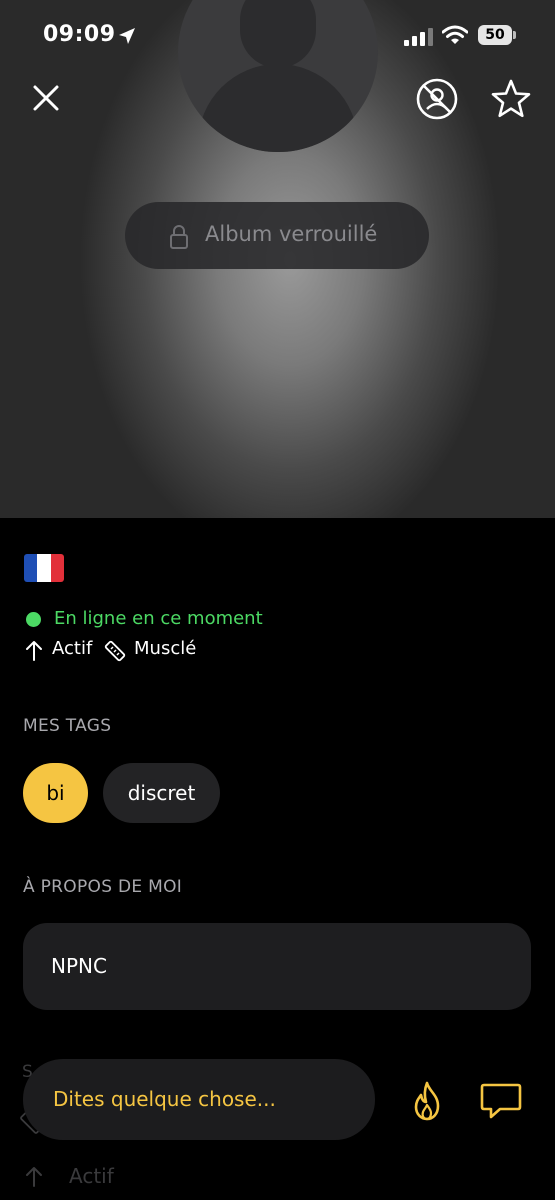  I want to click on locked-album-button: Album verrouillé, so click(277, 235).